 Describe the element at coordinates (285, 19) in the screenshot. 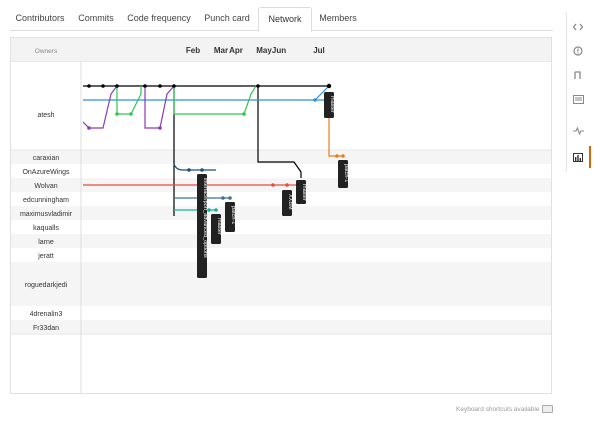

I see `tab-network: Network` at that location.